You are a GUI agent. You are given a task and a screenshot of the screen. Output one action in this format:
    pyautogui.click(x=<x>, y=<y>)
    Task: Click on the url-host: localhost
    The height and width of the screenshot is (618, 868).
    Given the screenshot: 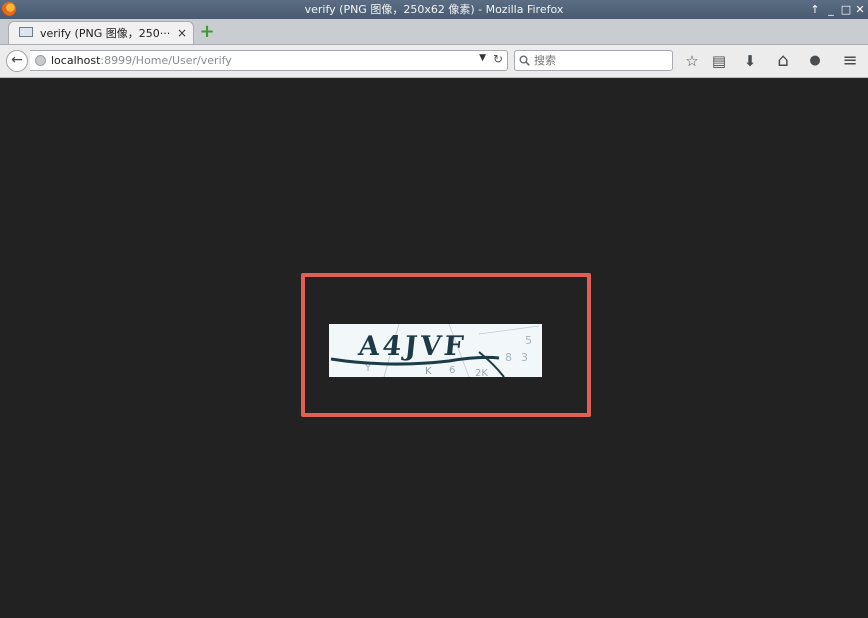 What is the action you would take?
    pyautogui.click(x=76, y=60)
    